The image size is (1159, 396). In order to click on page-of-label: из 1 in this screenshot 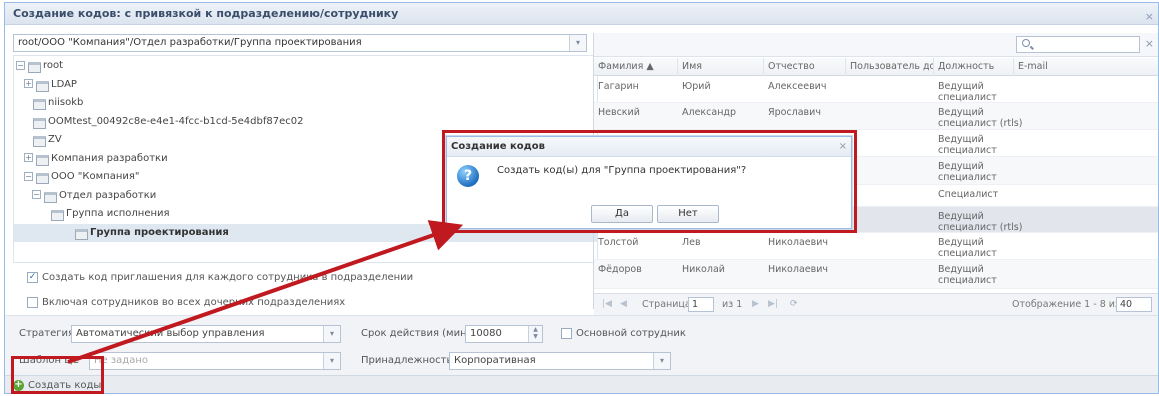, I will do `click(732, 304)`.